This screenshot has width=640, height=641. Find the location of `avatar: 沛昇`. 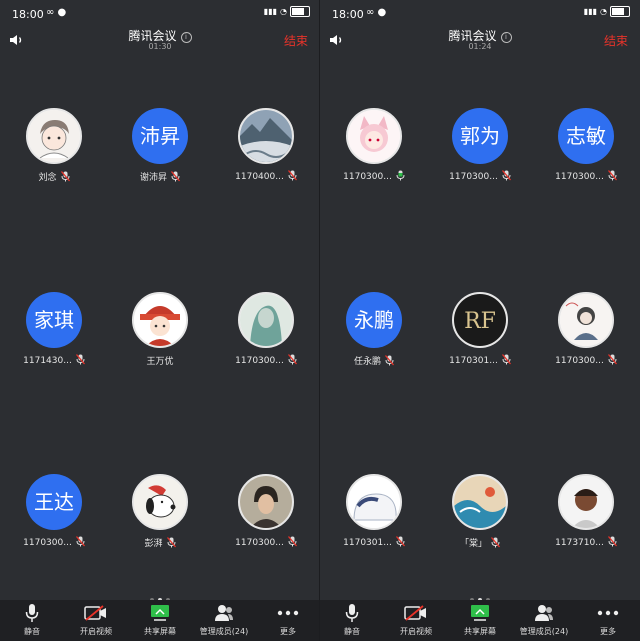

avatar: 沛昇 is located at coordinates (160, 136).